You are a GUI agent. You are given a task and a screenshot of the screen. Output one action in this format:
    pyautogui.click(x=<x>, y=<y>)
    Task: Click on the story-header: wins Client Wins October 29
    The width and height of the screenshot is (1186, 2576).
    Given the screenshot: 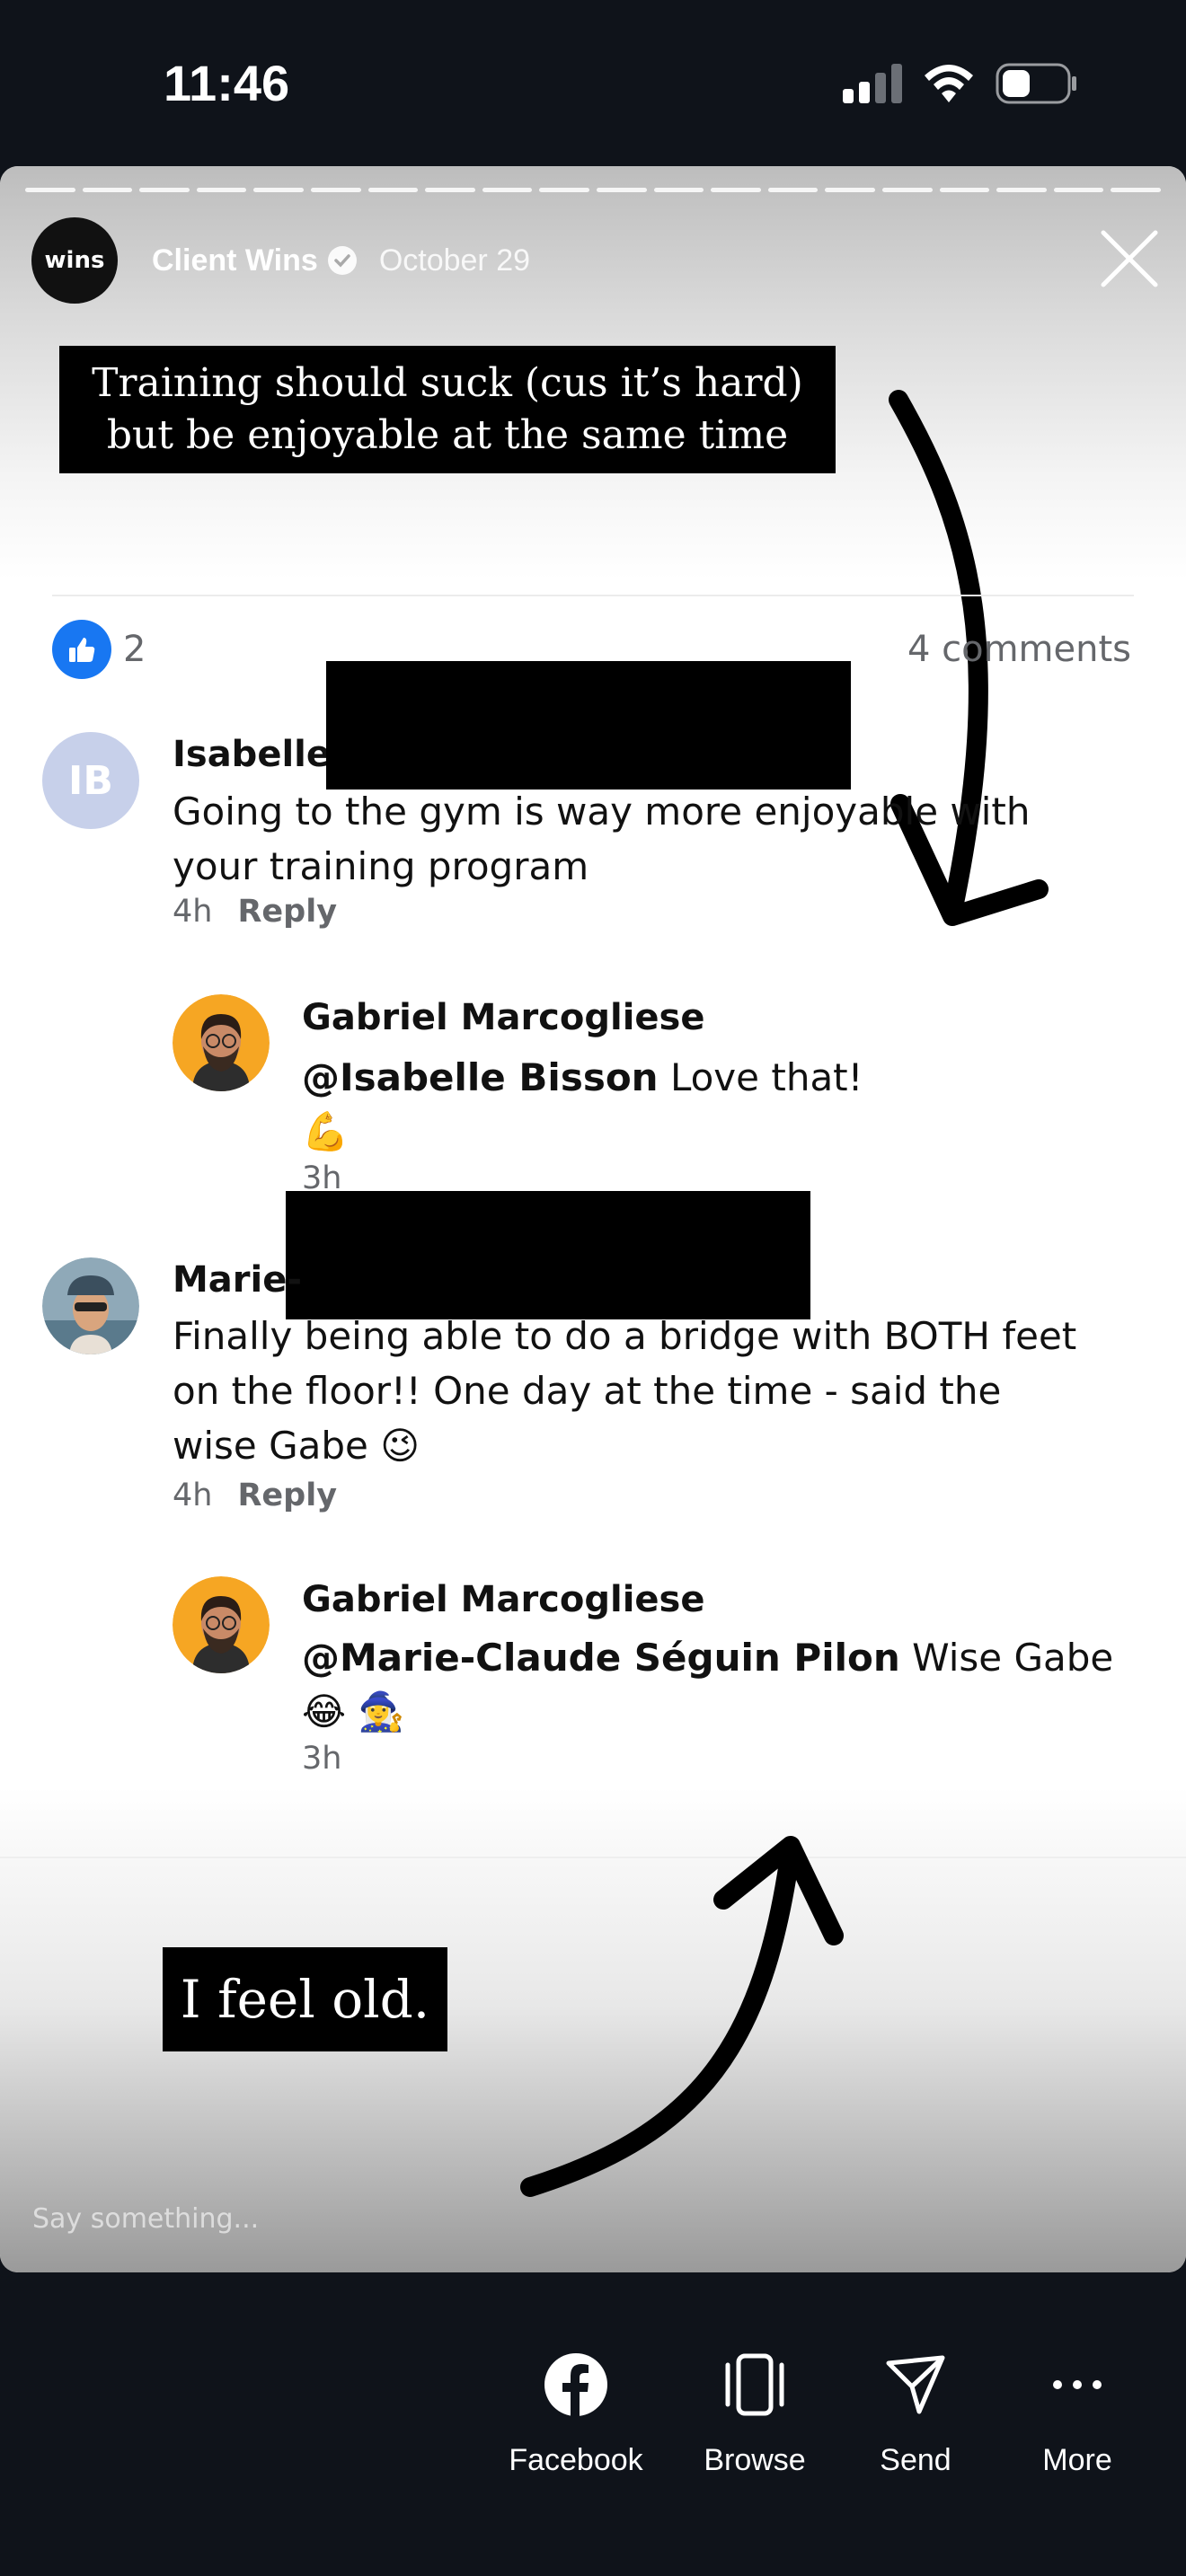 What is the action you would take?
    pyautogui.click(x=280, y=260)
    